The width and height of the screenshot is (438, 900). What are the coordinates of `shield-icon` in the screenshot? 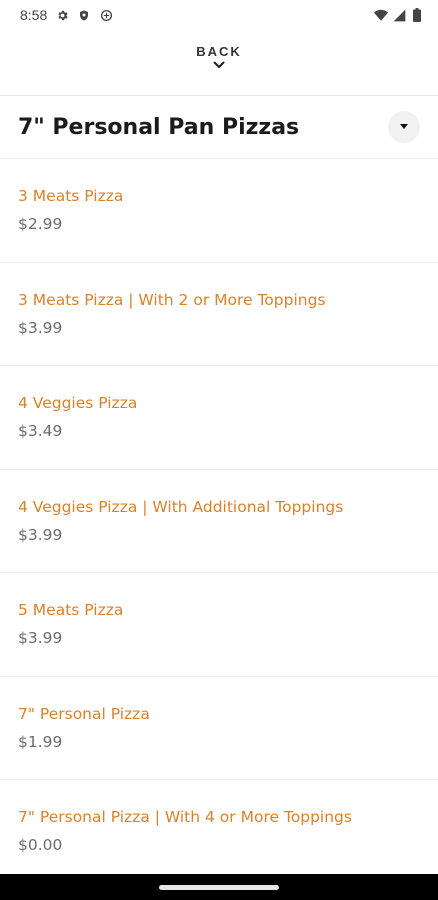 It's located at (84, 15).